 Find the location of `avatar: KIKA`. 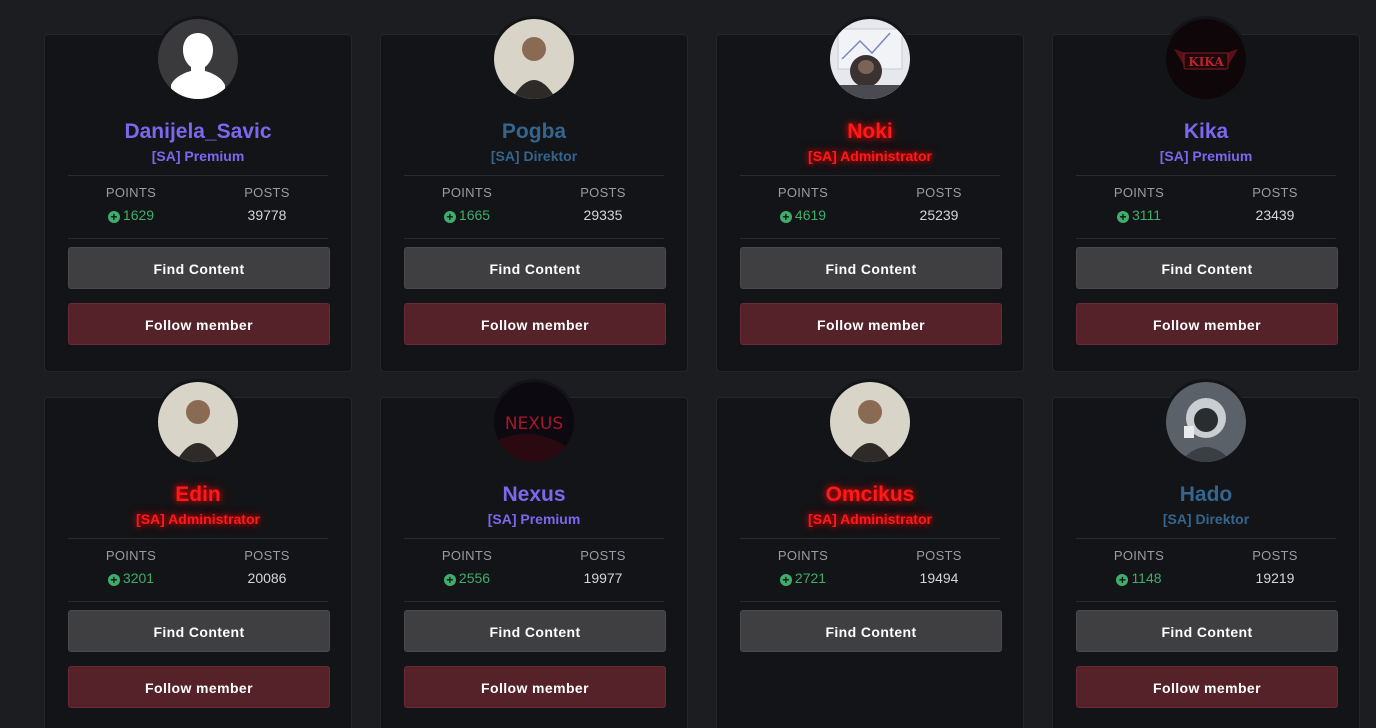

avatar: KIKA is located at coordinates (1206, 59).